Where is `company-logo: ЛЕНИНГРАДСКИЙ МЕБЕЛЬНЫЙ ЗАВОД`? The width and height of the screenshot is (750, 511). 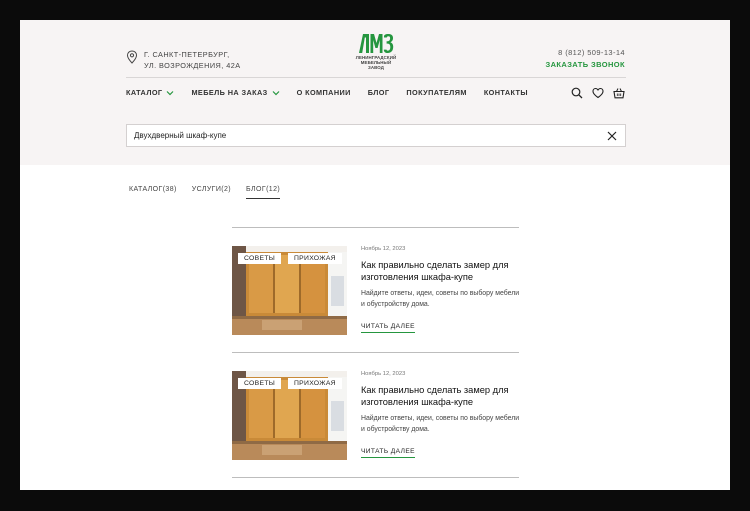
company-logo: ЛЕНИНГРАДСКИЙ МЕБЕЛЬНЫЙ ЗАВОД is located at coordinates (376, 51).